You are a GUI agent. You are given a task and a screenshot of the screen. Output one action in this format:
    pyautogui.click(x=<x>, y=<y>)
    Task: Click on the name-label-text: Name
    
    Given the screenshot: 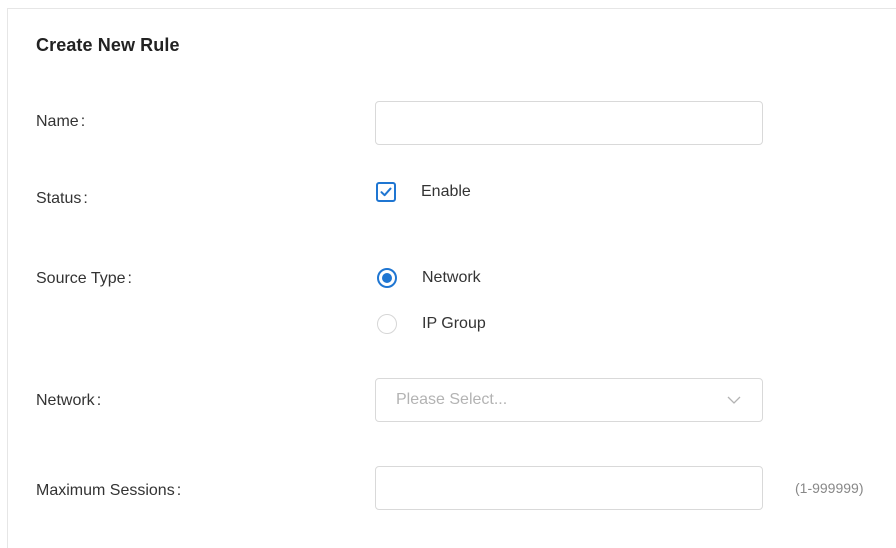 What is the action you would take?
    pyautogui.click(x=57, y=121)
    